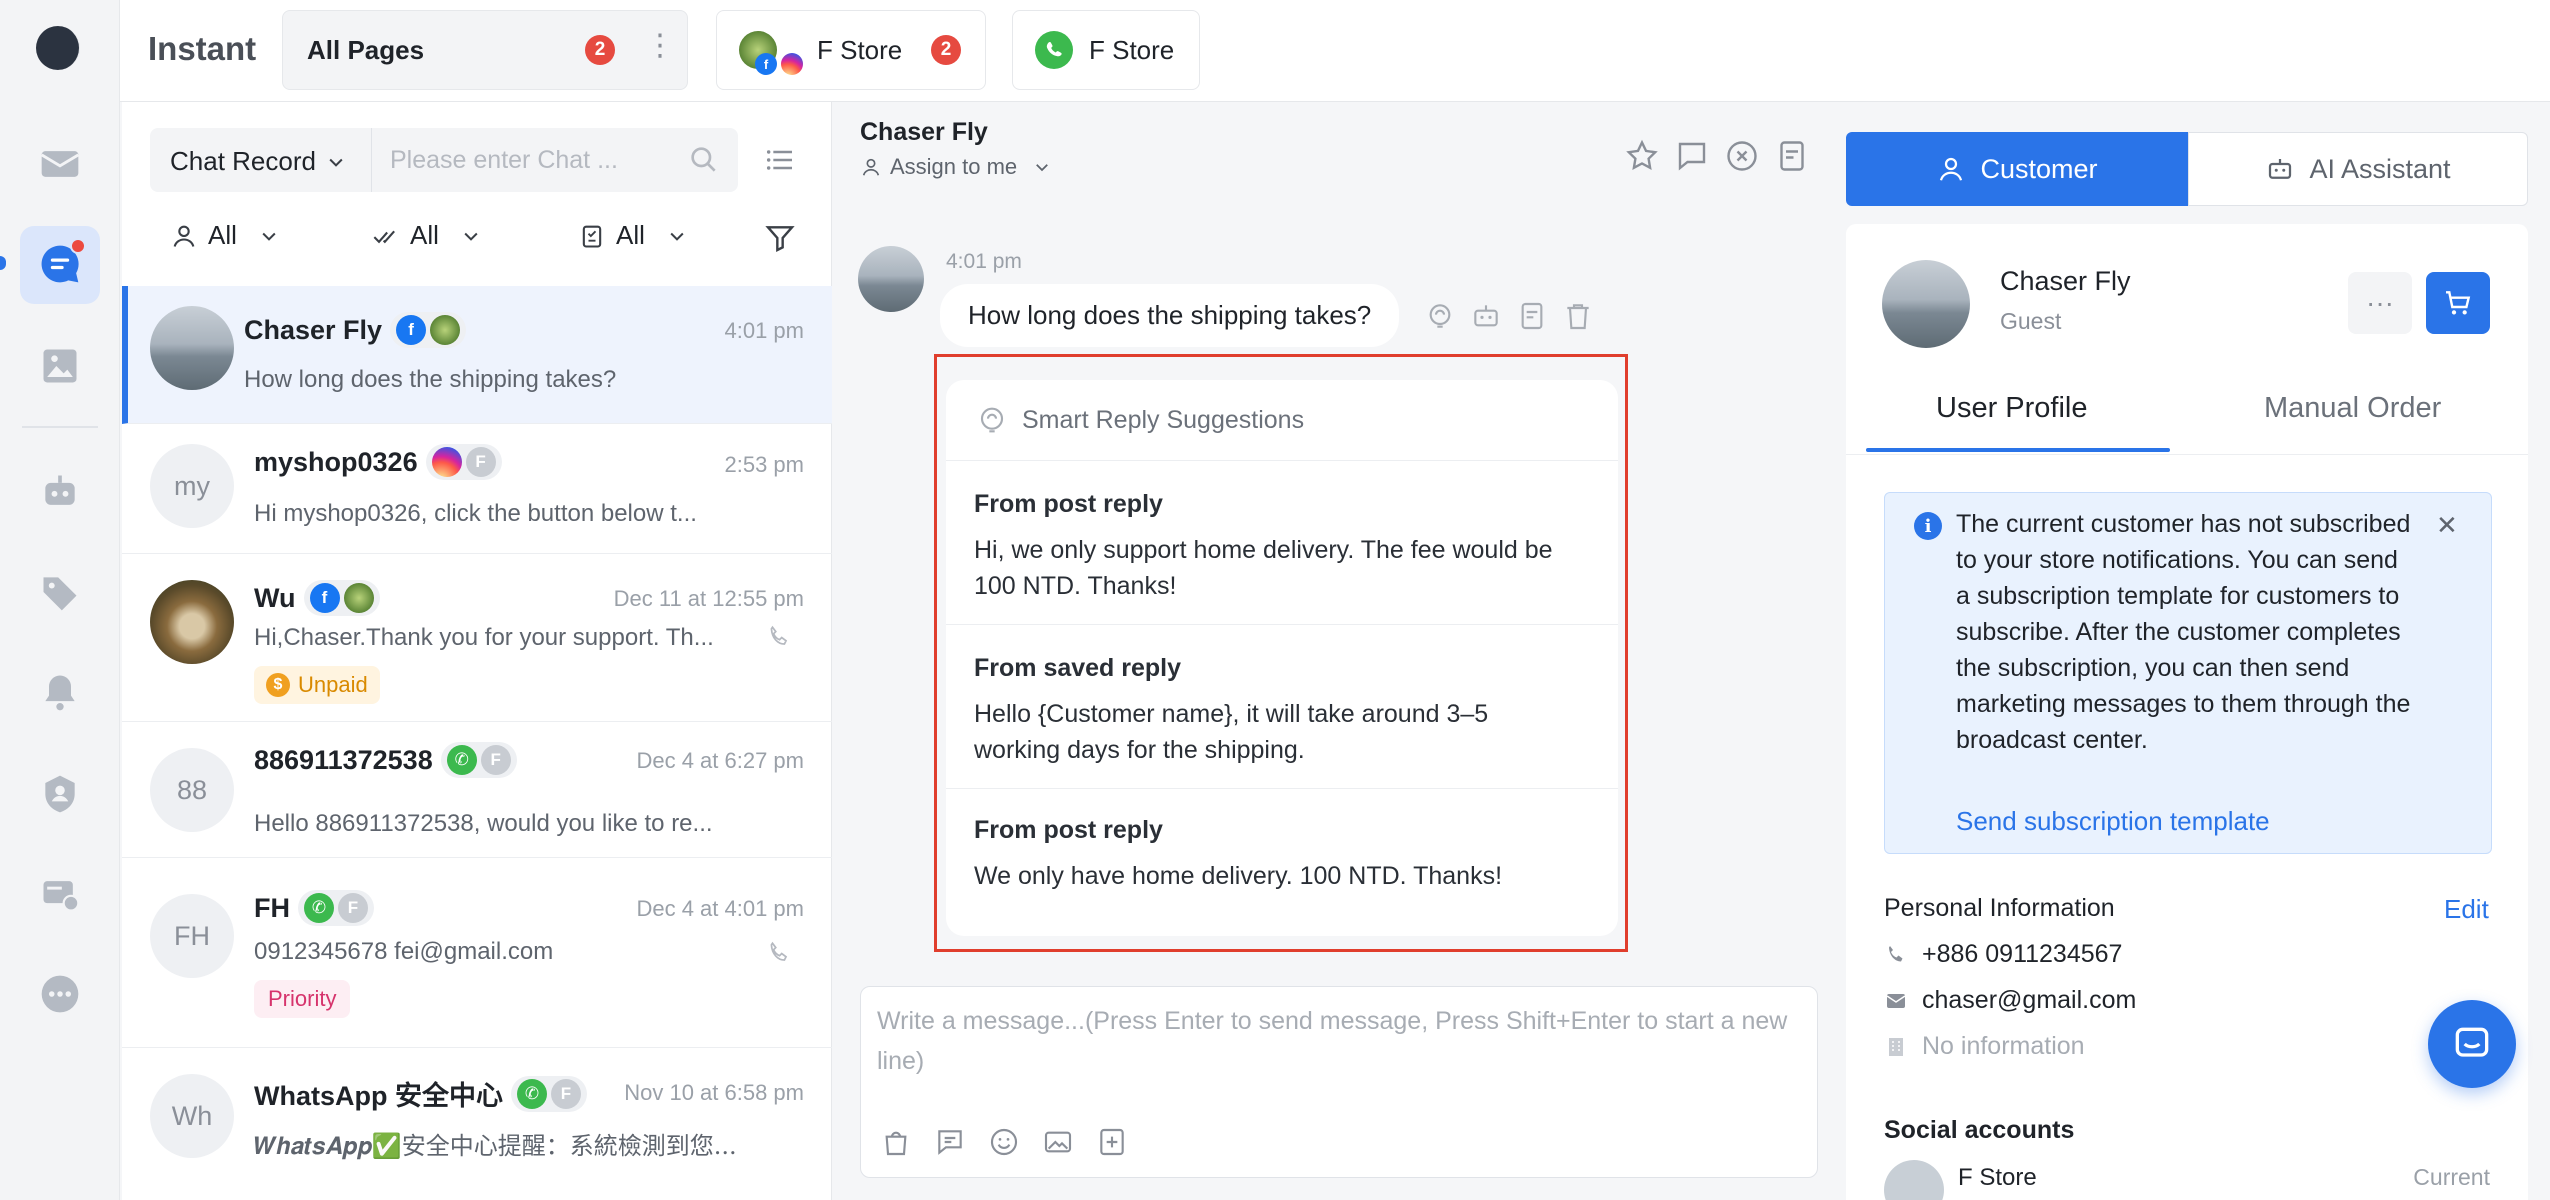 This screenshot has width=2550, height=1200. I want to click on image-icon, so click(1058, 1142).